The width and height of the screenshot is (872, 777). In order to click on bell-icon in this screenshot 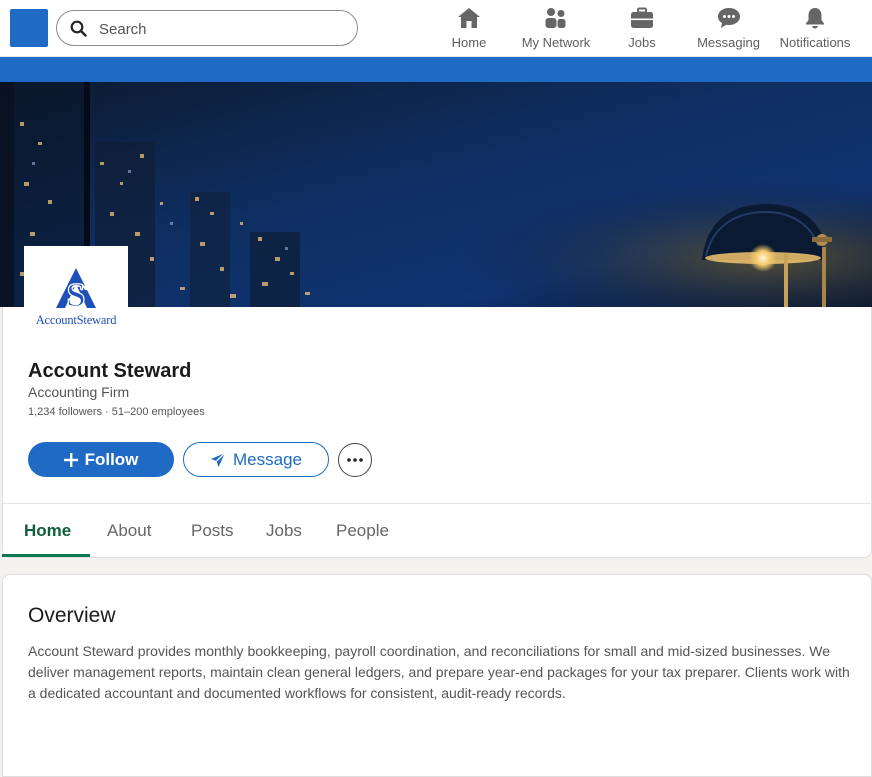, I will do `click(815, 18)`.